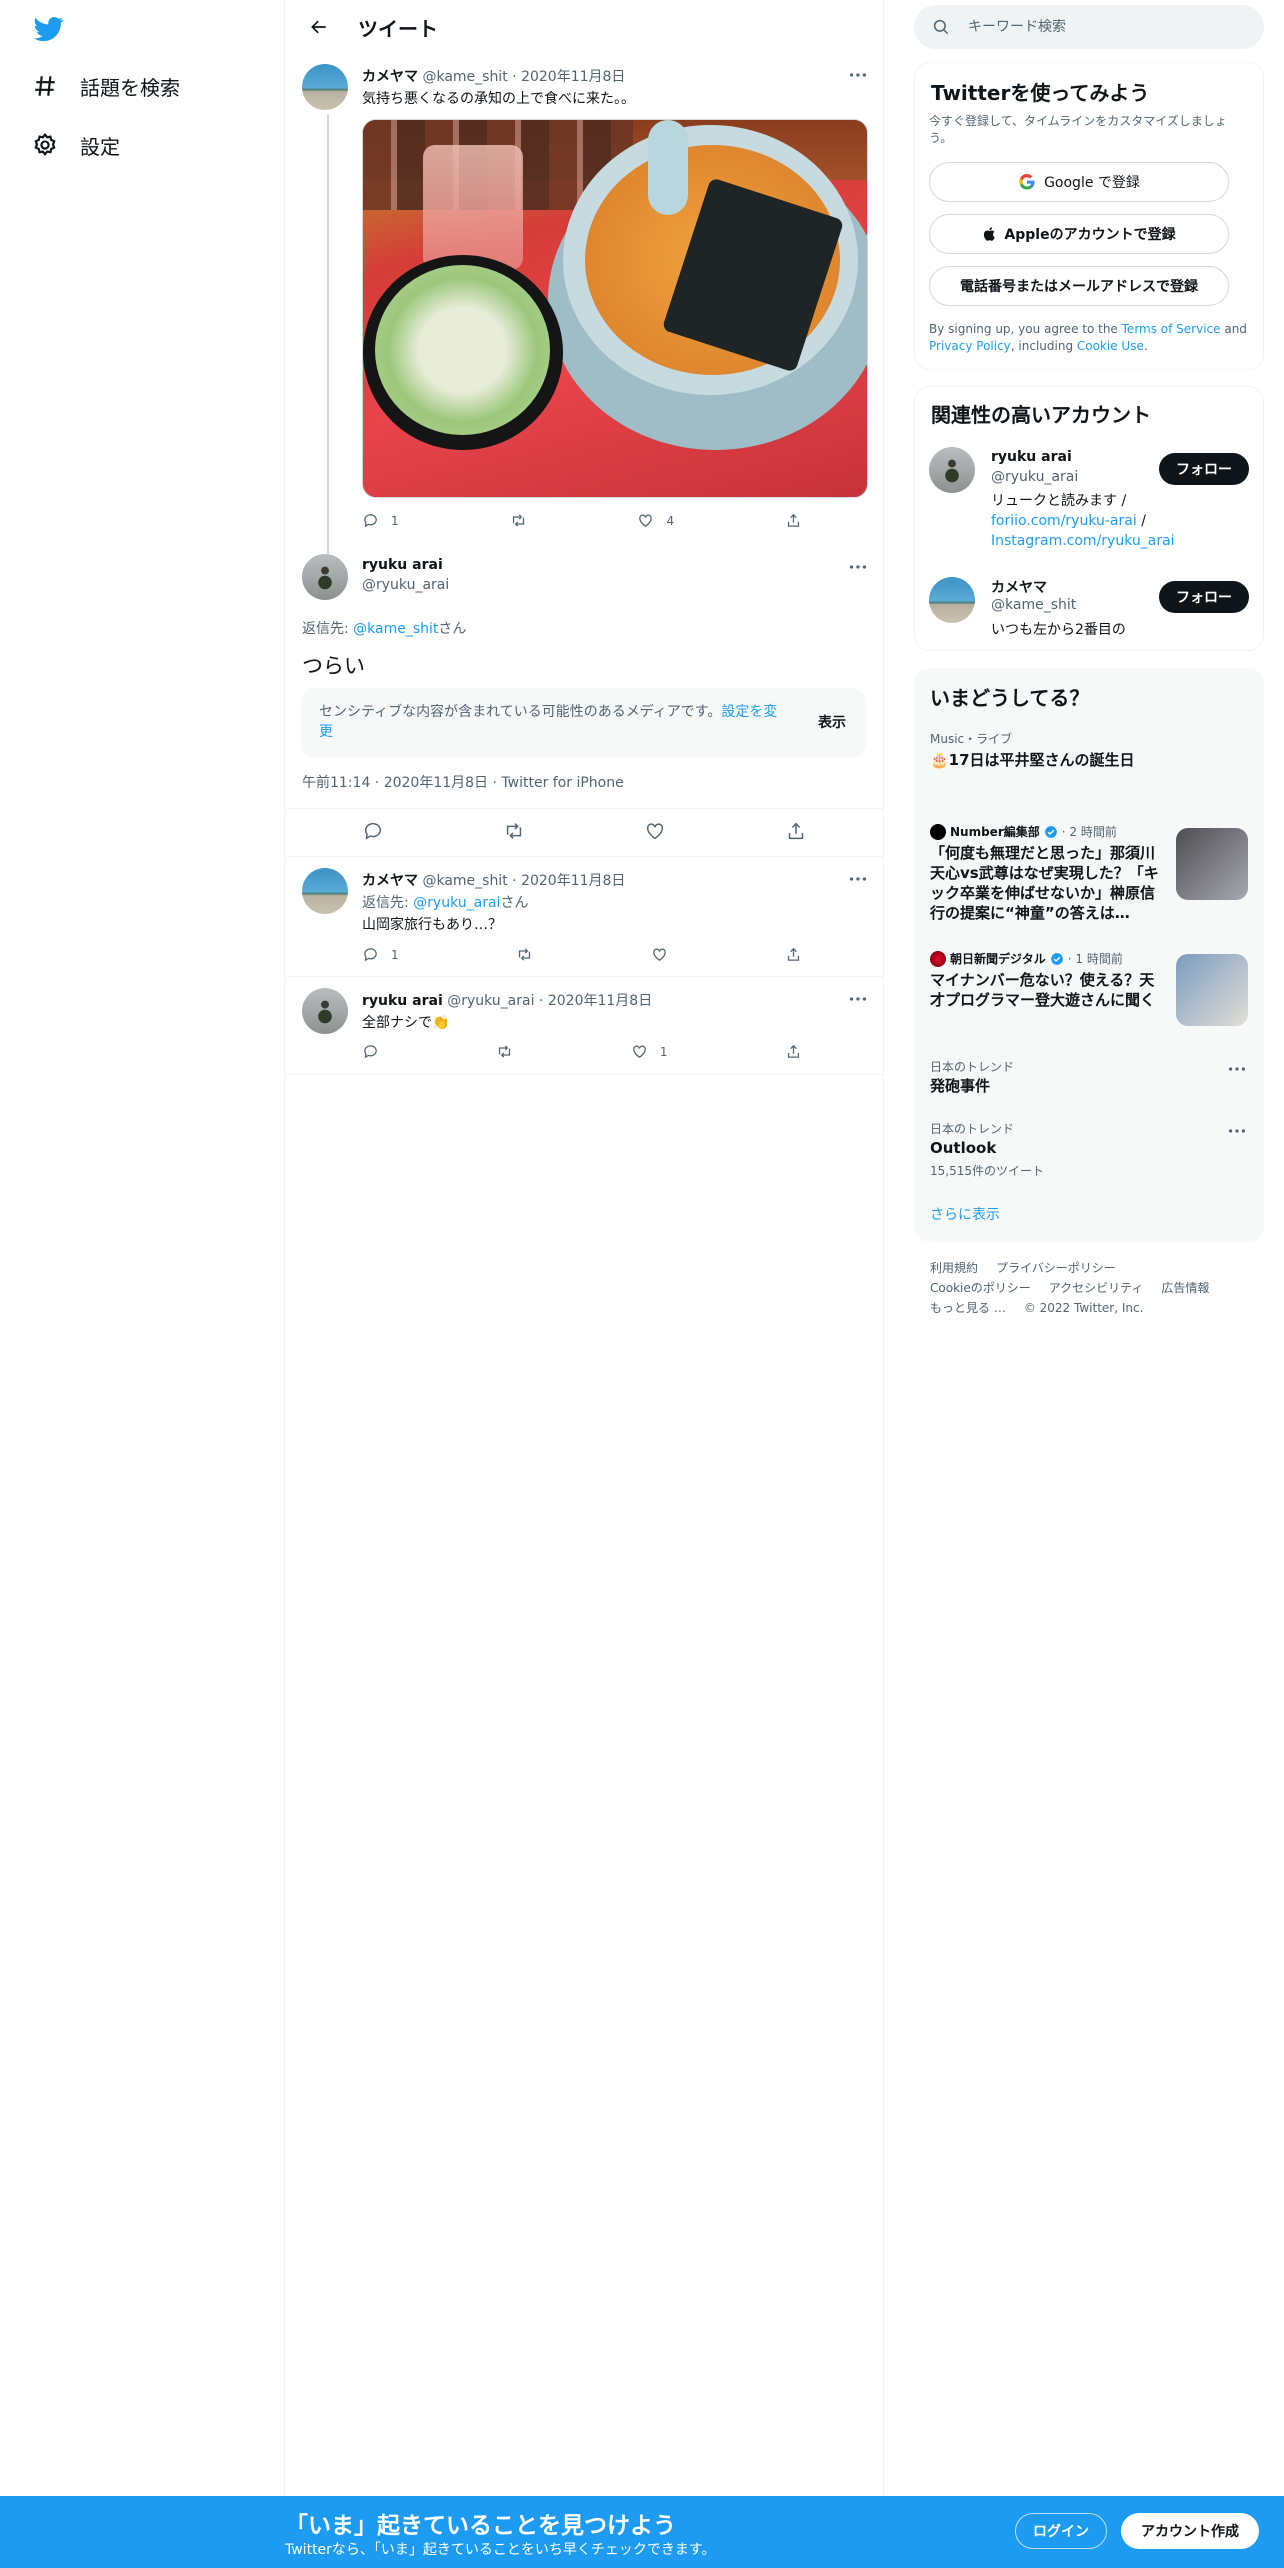 The height and width of the screenshot is (2568, 1284). Describe the element at coordinates (1079, 182) in the screenshot. I see `google-signup-button: Google で登録` at that location.